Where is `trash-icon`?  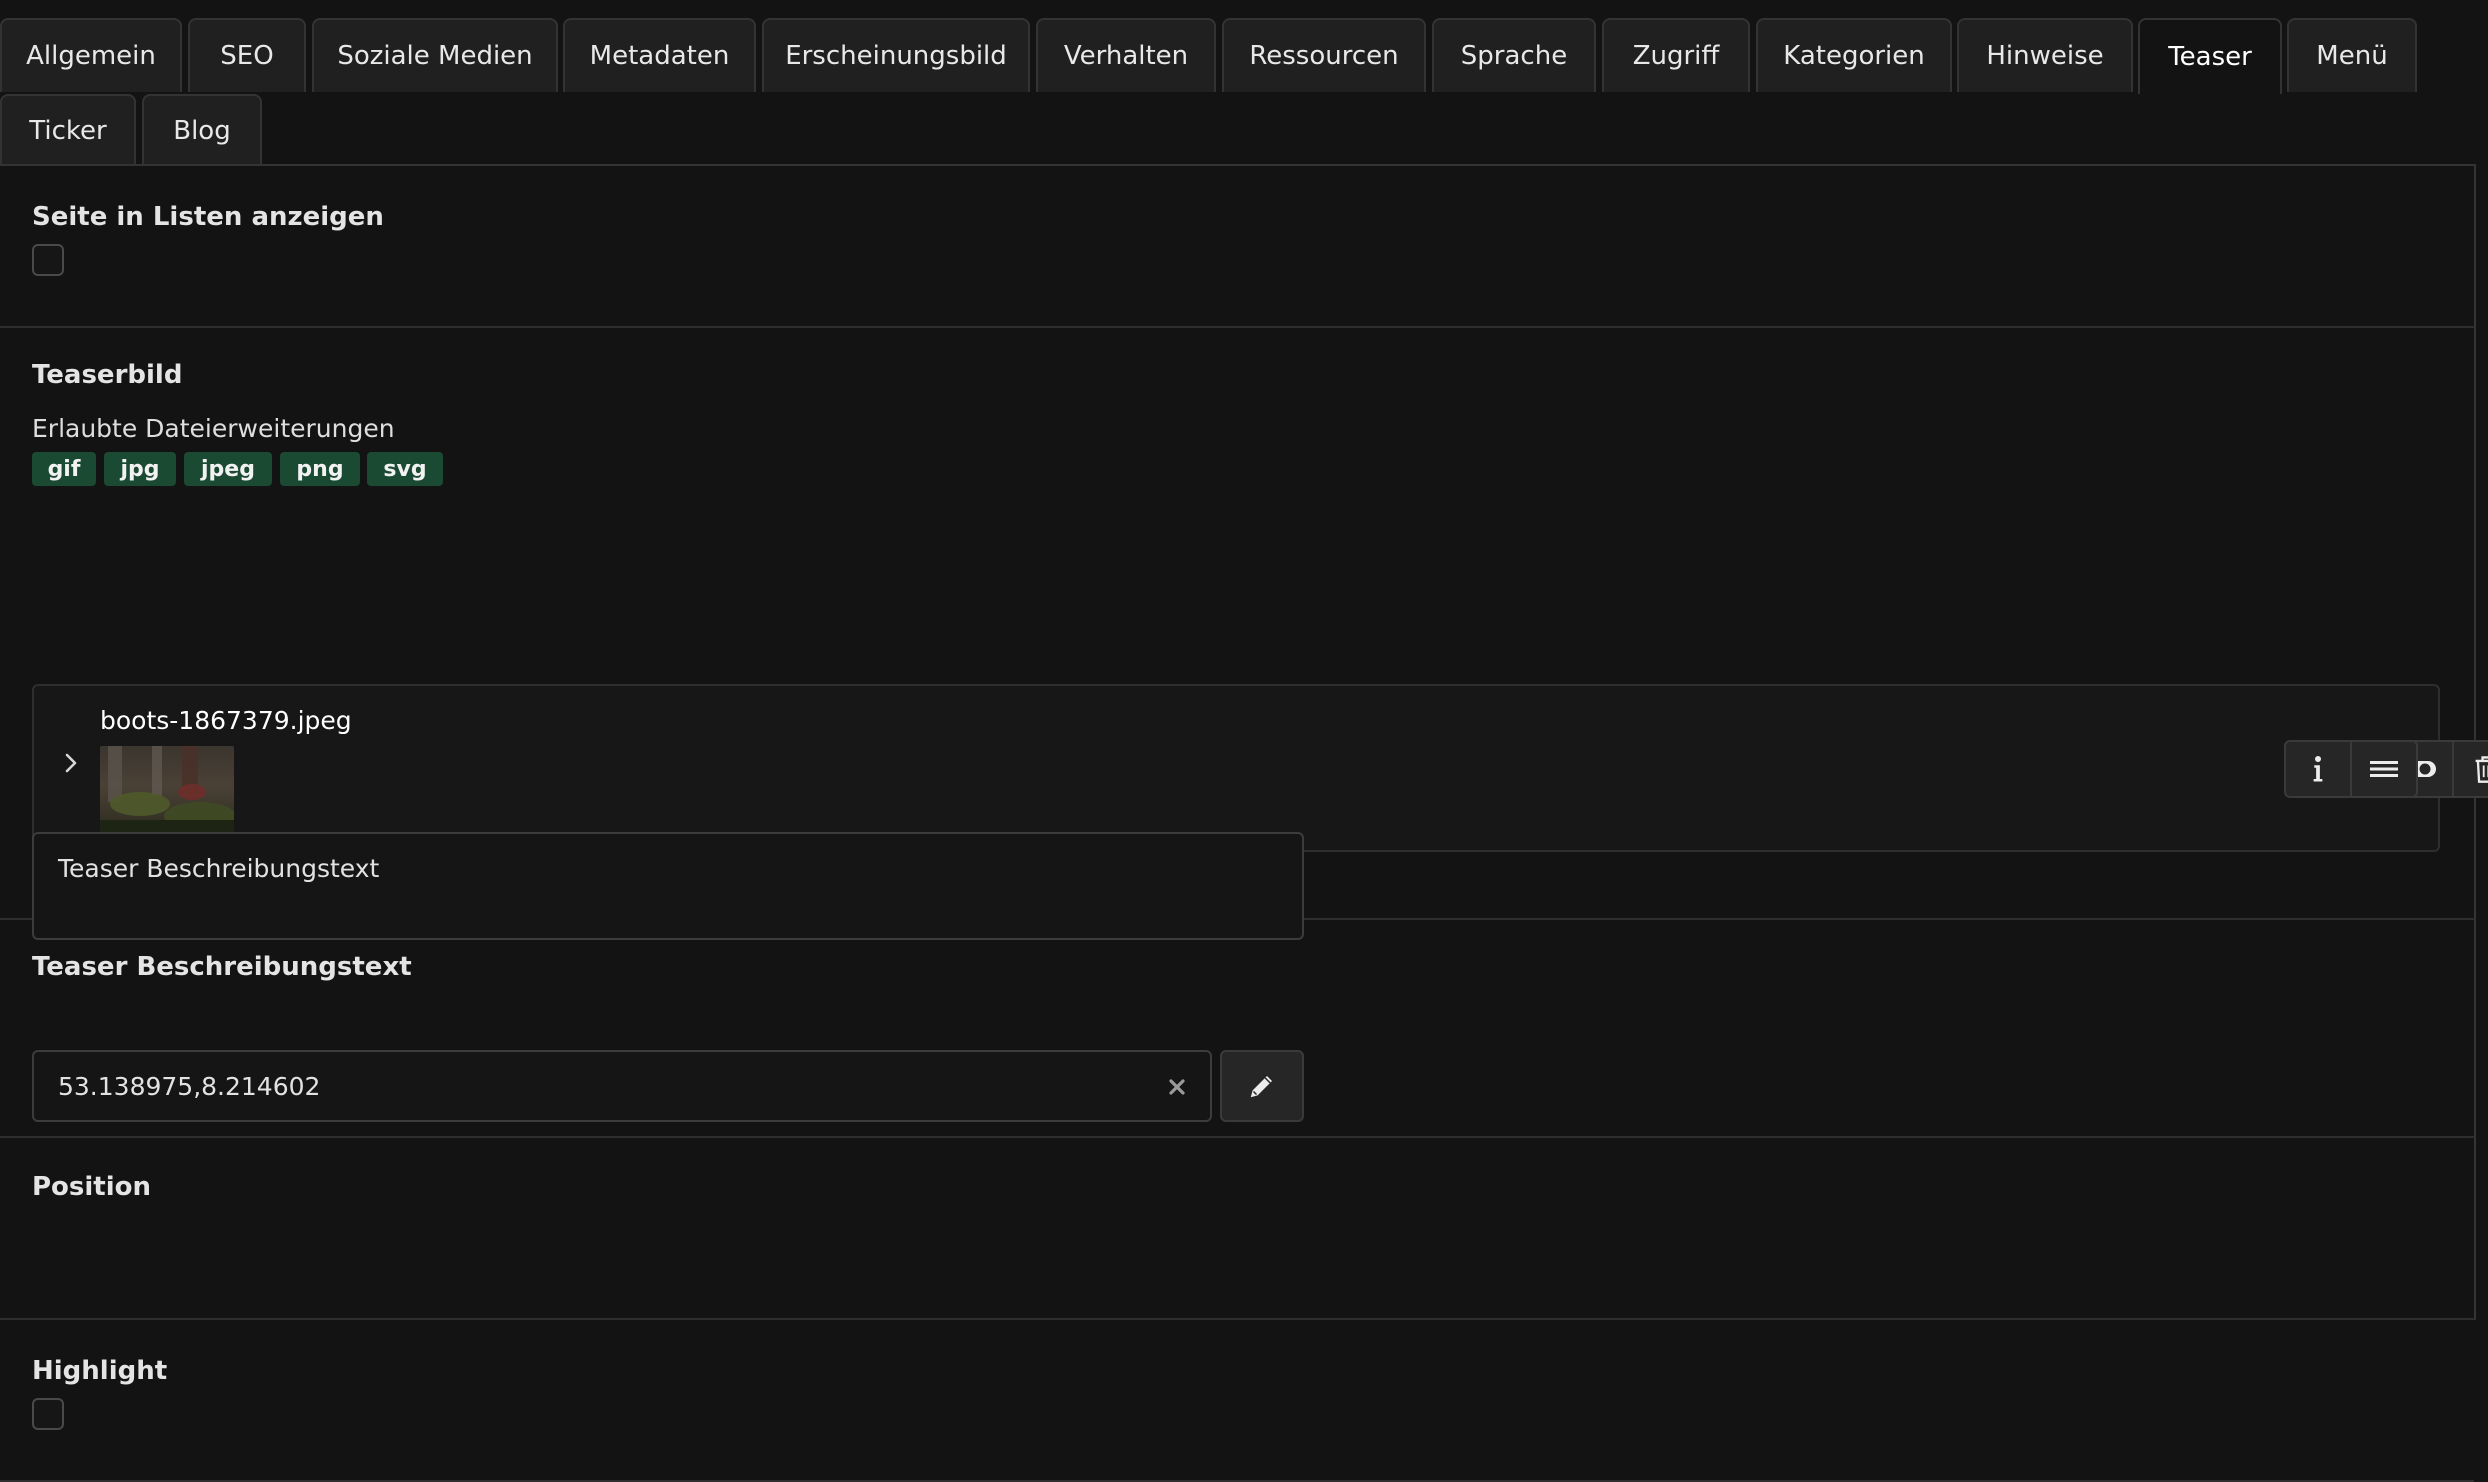 trash-icon is located at coordinates (2481, 769).